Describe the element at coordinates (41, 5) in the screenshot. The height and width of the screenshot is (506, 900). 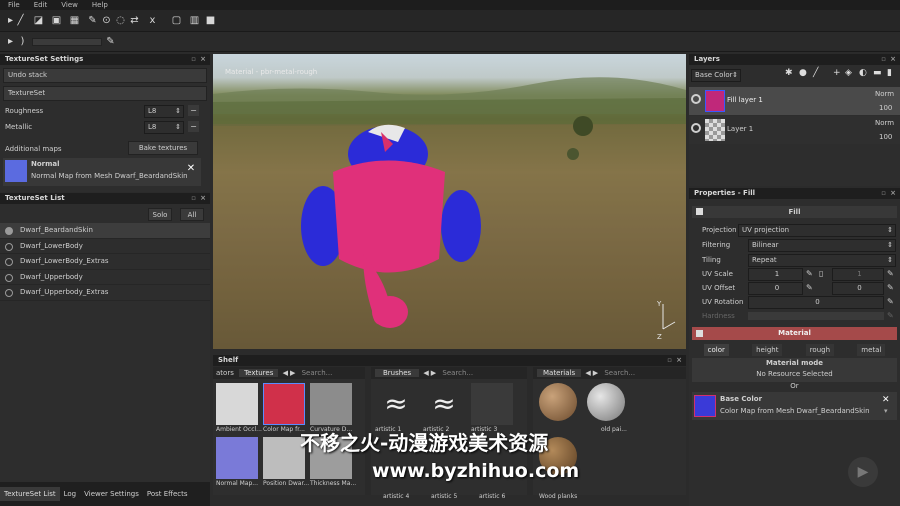
I see `menu-edit: Edit` at that location.